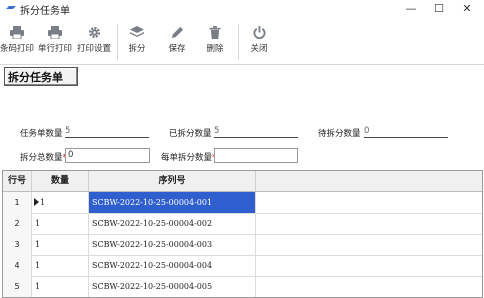 The height and width of the screenshot is (298, 484). I want to click on single-row-print-button: 单行打印, so click(55, 43).